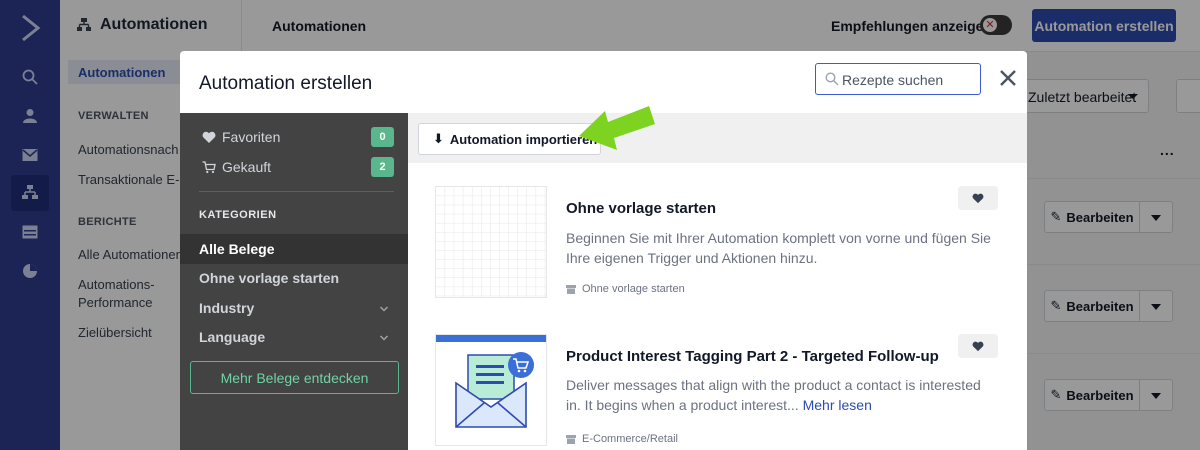 The width and height of the screenshot is (1200, 450). I want to click on recipe-search-input, so click(908, 80).